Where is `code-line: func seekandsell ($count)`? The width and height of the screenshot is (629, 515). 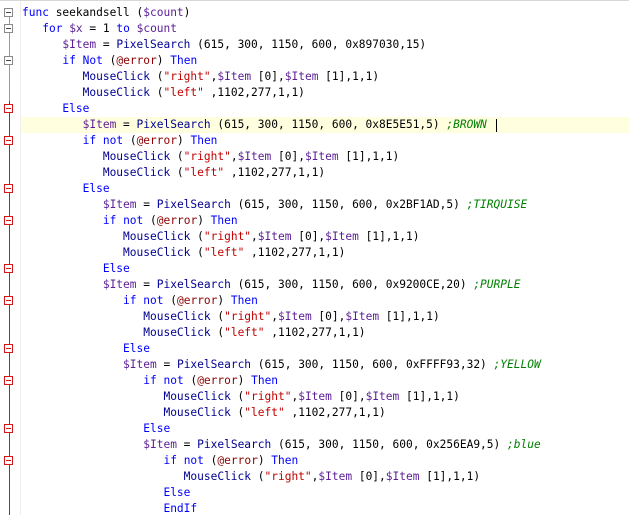
code-line: func seekandsell ($count) is located at coordinates (325, 13).